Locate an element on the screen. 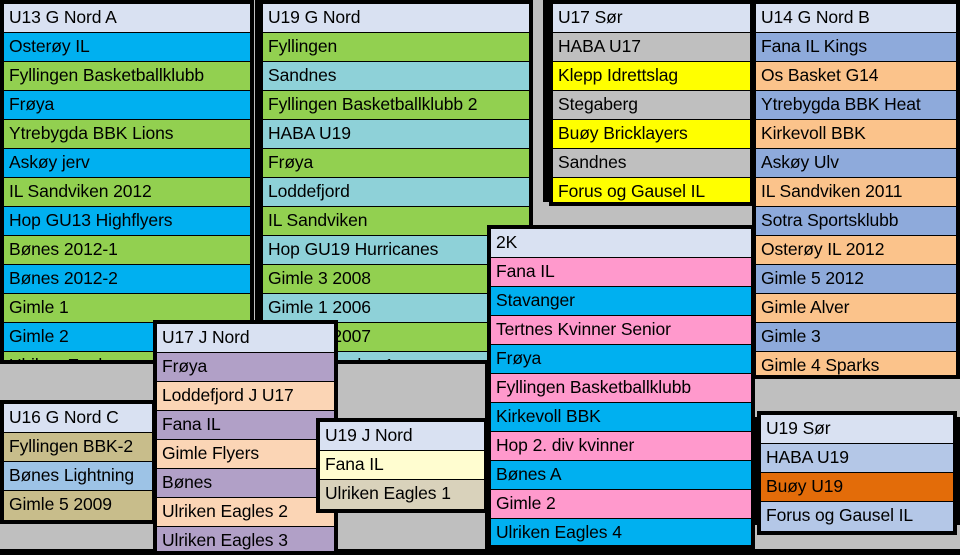 This screenshot has height=555, width=960. group-header-u16-g-nord-c: U16 G Nord C is located at coordinates (78, 418).